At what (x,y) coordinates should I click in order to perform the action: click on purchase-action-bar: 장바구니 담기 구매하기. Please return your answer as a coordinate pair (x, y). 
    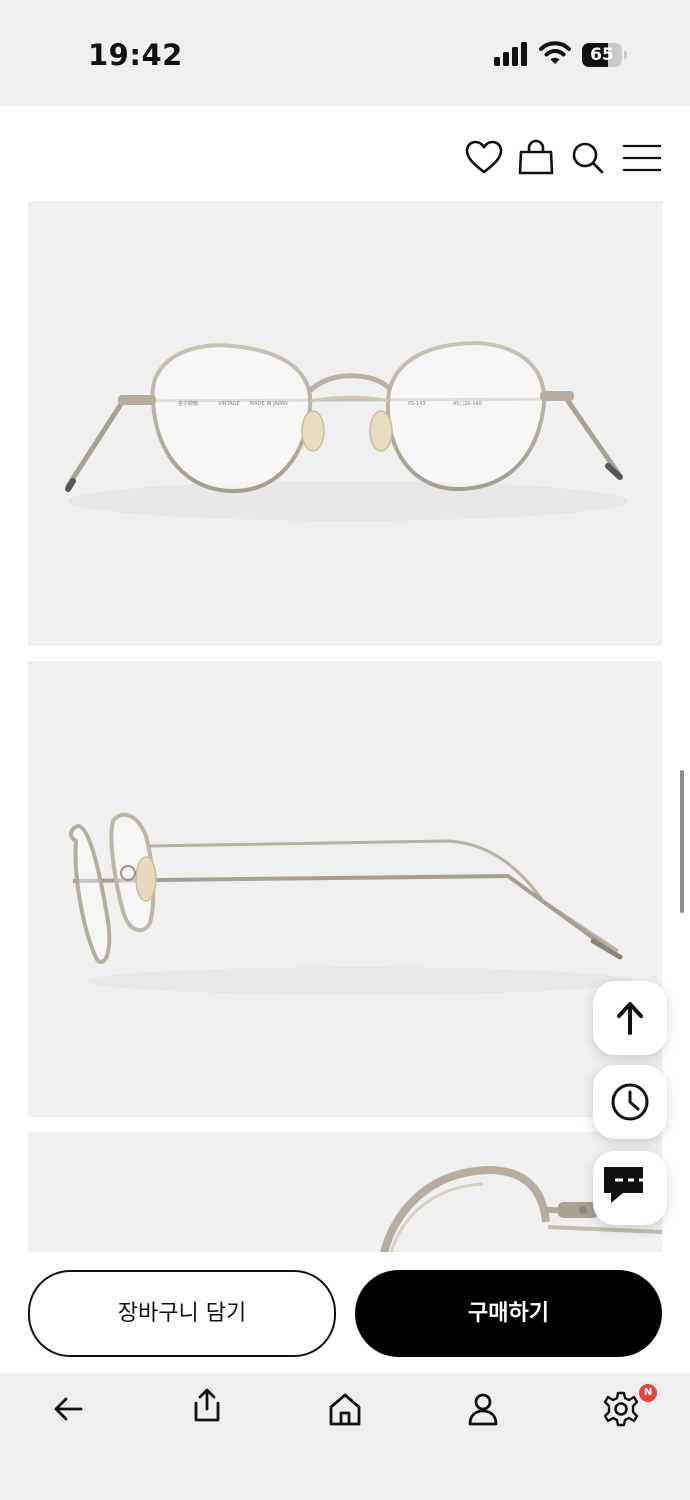
    Looking at the image, I should click on (345, 1312).